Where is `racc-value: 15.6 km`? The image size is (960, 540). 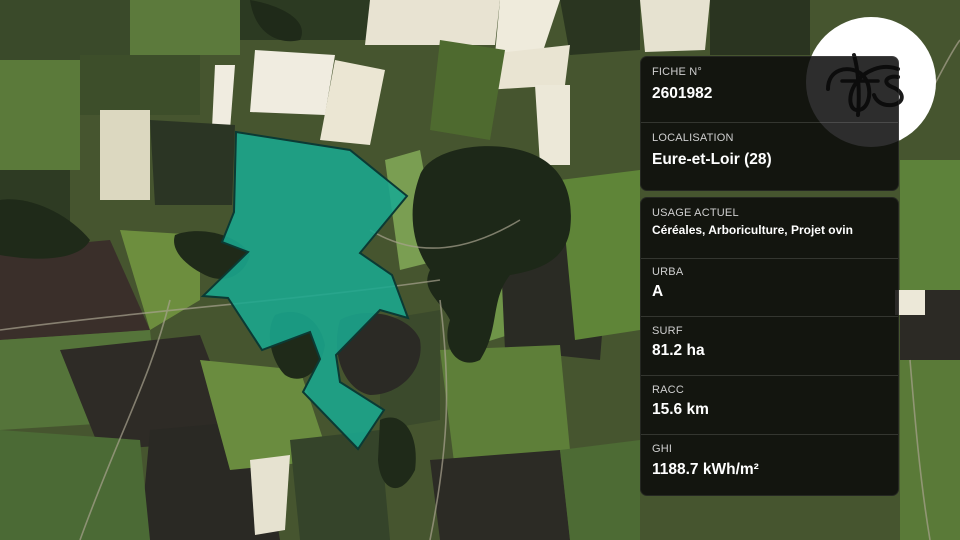 racc-value: 15.6 km is located at coordinates (680, 409).